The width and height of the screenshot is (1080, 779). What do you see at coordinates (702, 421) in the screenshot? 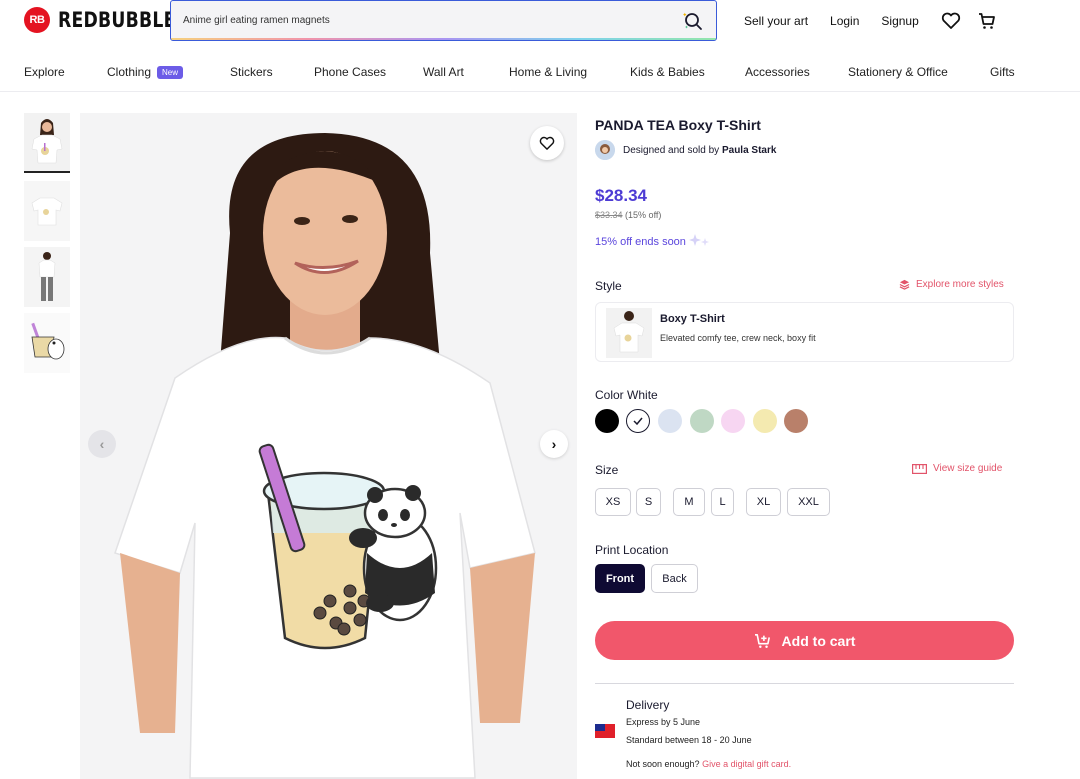
I see `color-swatch-sage` at bounding box center [702, 421].